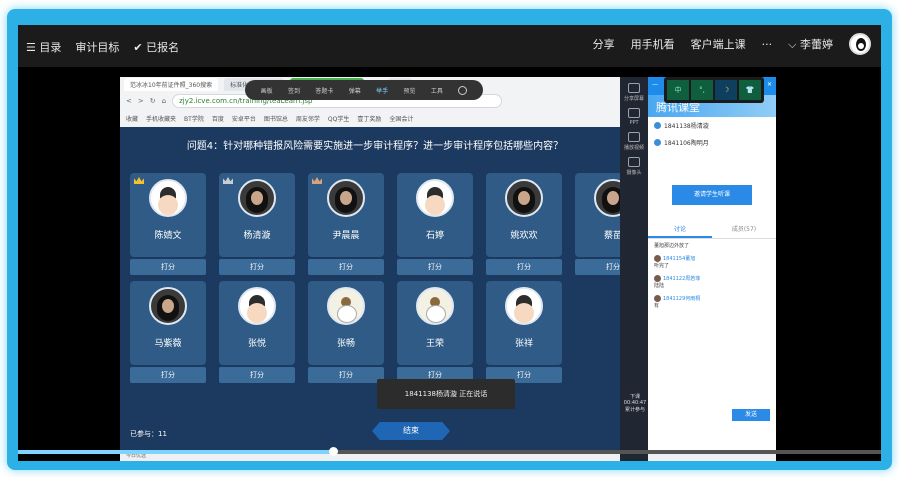  What do you see at coordinates (767, 44) in the screenshot?
I see `more-button: ···` at bounding box center [767, 44].